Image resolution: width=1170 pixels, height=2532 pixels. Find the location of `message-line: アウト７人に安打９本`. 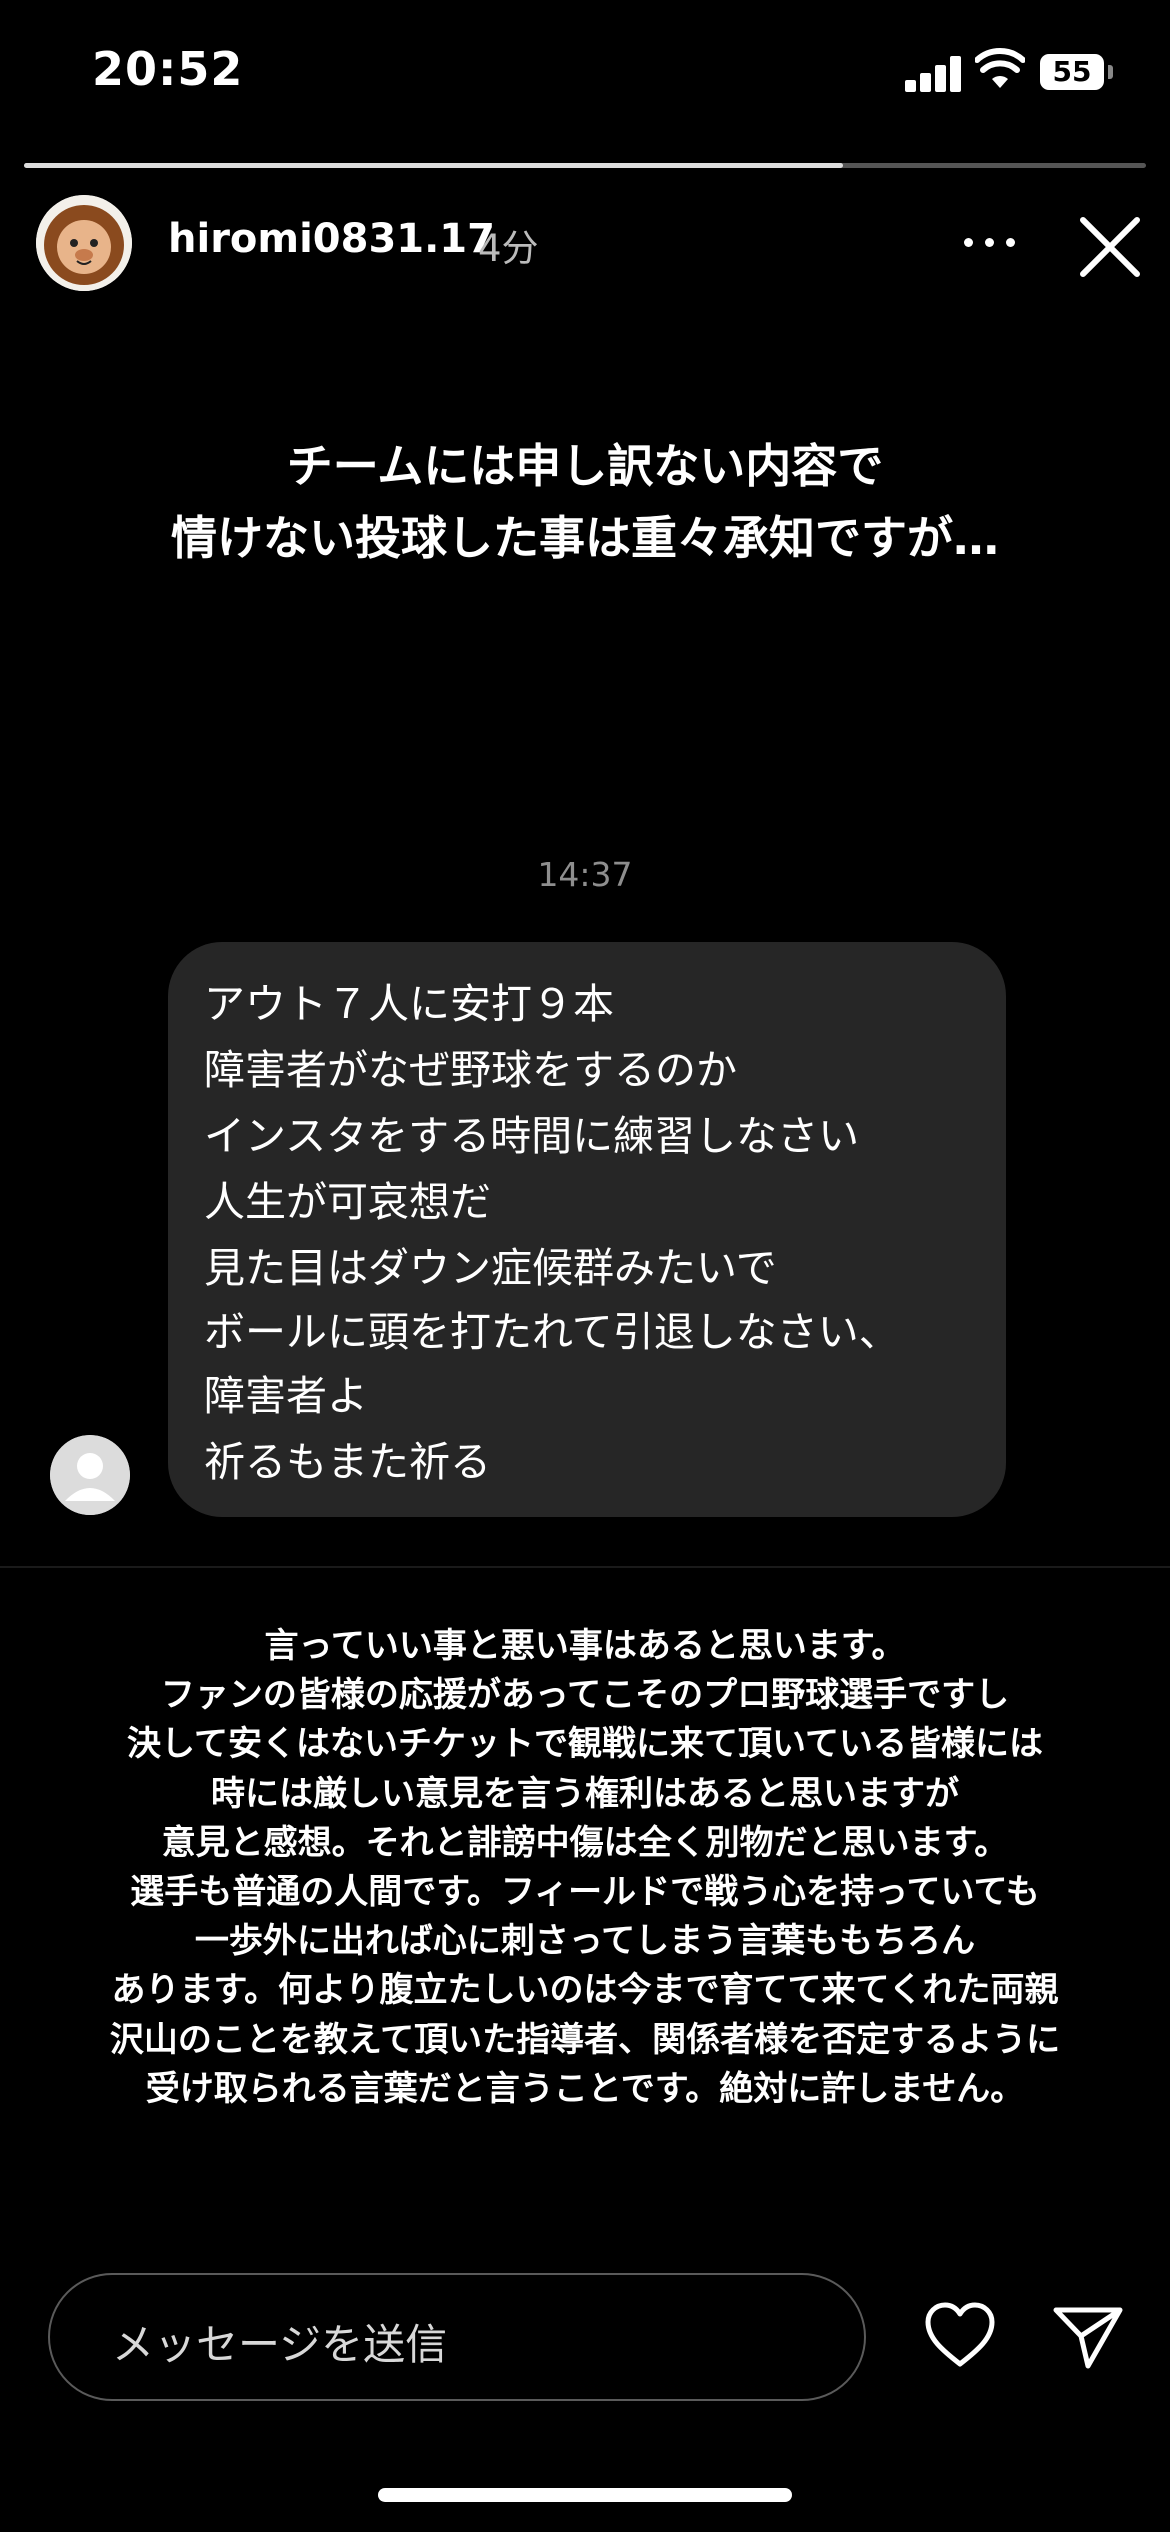

message-line: アウト７人に安打９本 is located at coordinates (409, 1004).